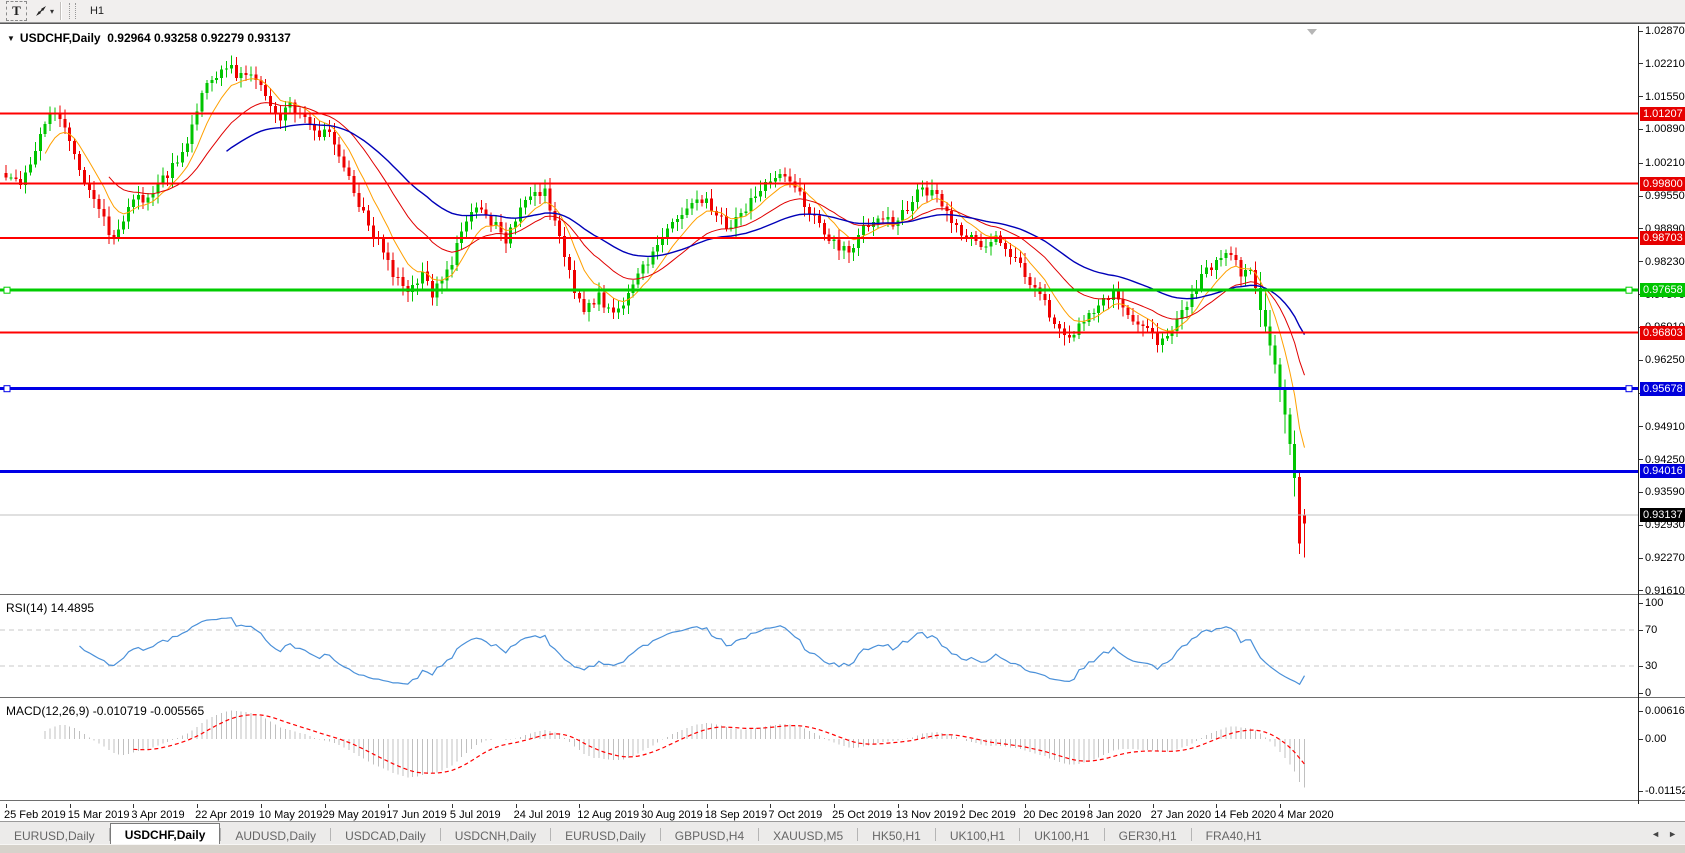 The height and width of the screenshot is (853, 1685). What do you see at coordinates (819, 647) in the screenshot?
I see `rsi-canvas` at bounding box center [819, 647].